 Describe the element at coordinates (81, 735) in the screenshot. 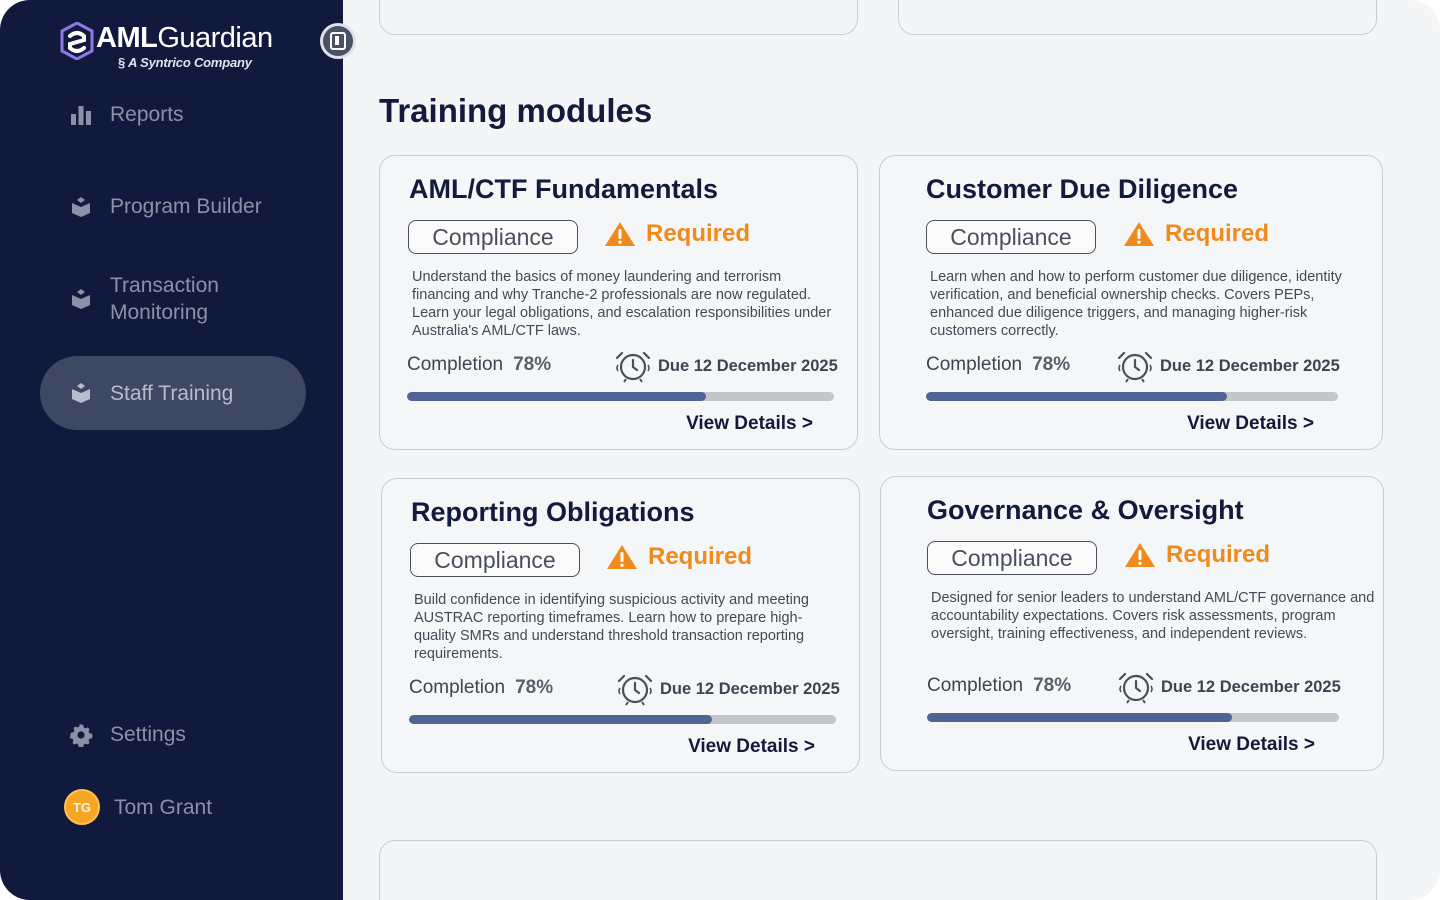

I see `gear-icon` at that location.